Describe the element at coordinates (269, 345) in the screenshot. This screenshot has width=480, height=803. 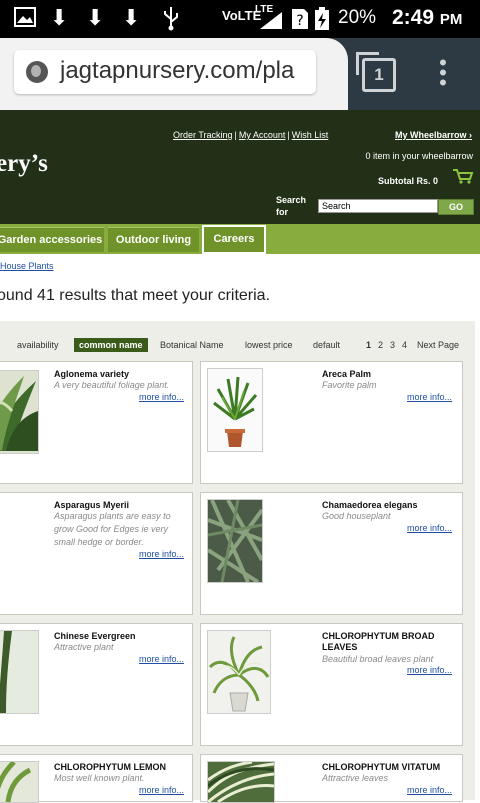
I see `sort-lowest-price: lowest price` at that location.